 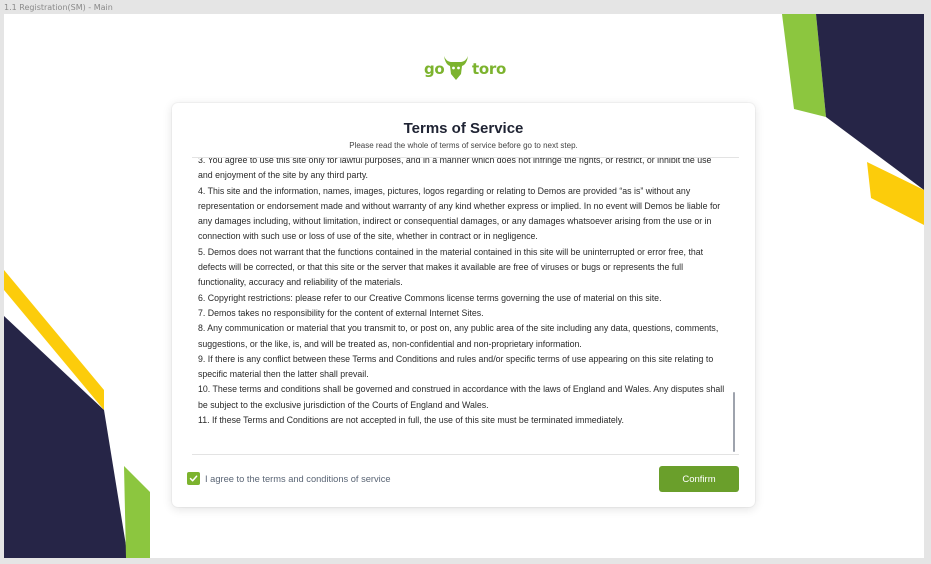 I want to click on bull-head-icon, so click(x=456, y=68).